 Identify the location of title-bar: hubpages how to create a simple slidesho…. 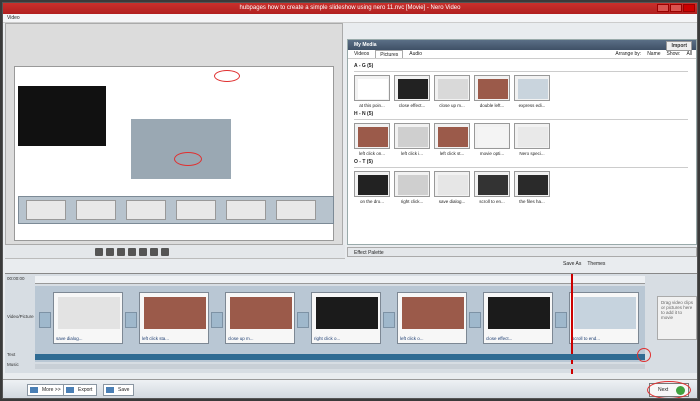
(350, 8).